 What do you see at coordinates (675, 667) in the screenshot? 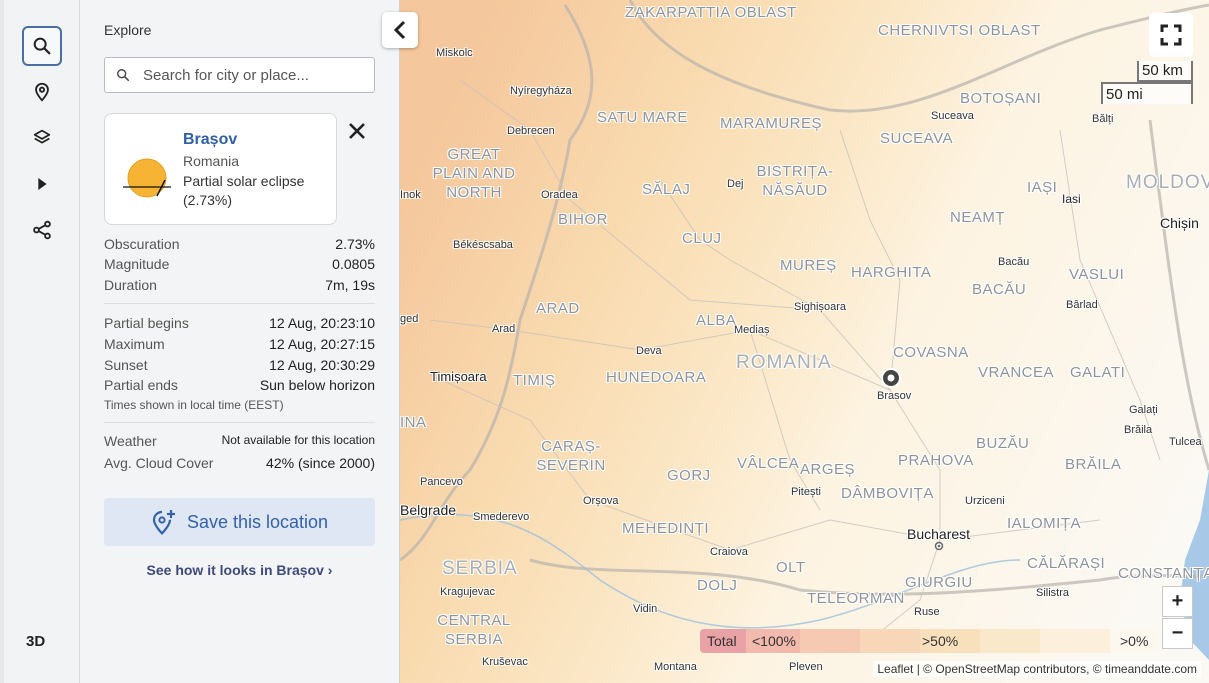
I see `city-label: Montana` at bounding box center [675, 667].